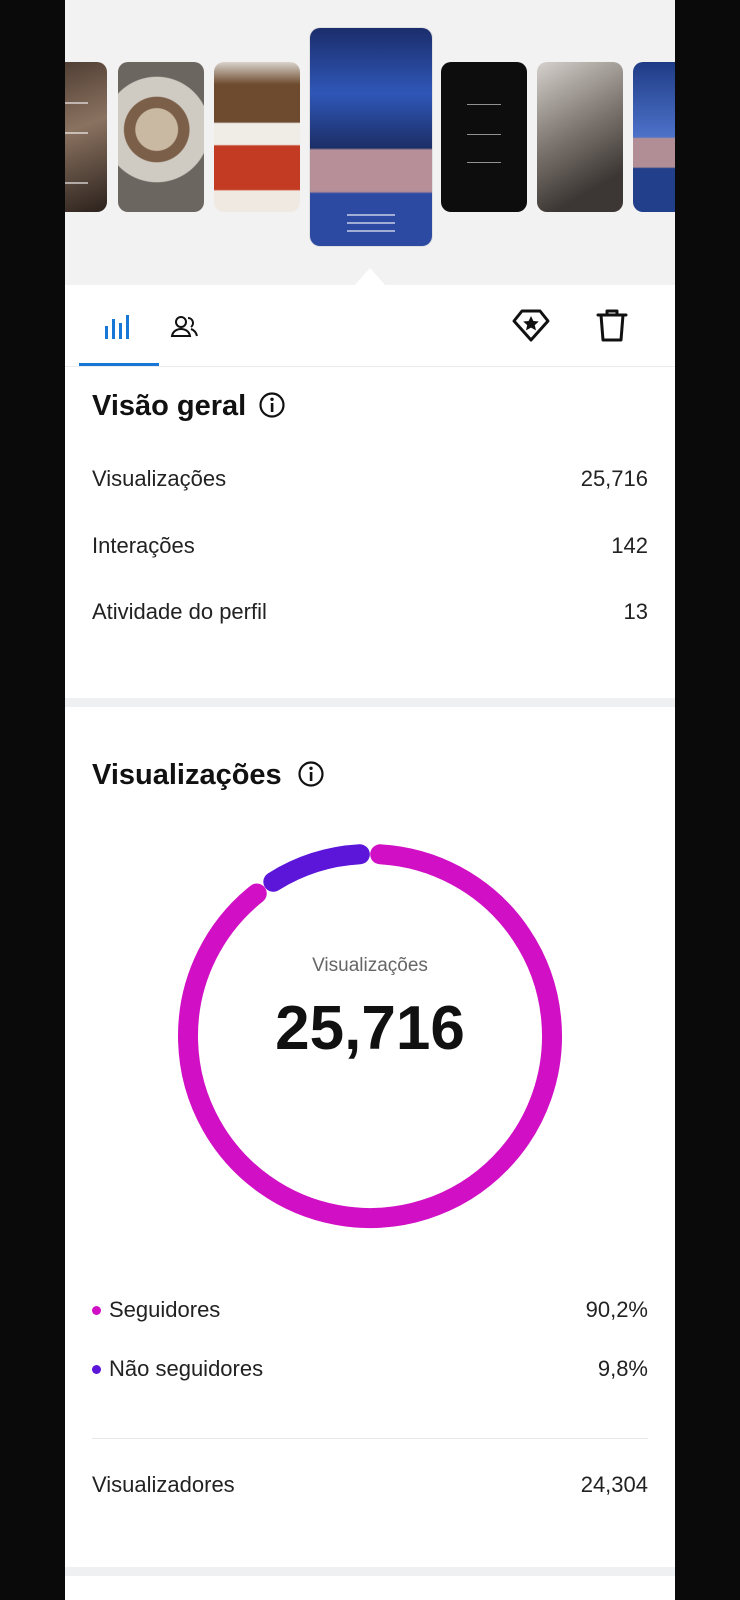  What do you see at coordinates (629, 545) in the screenshot?
I see `overview-row-value: 142` at bounding box center [629, 545].